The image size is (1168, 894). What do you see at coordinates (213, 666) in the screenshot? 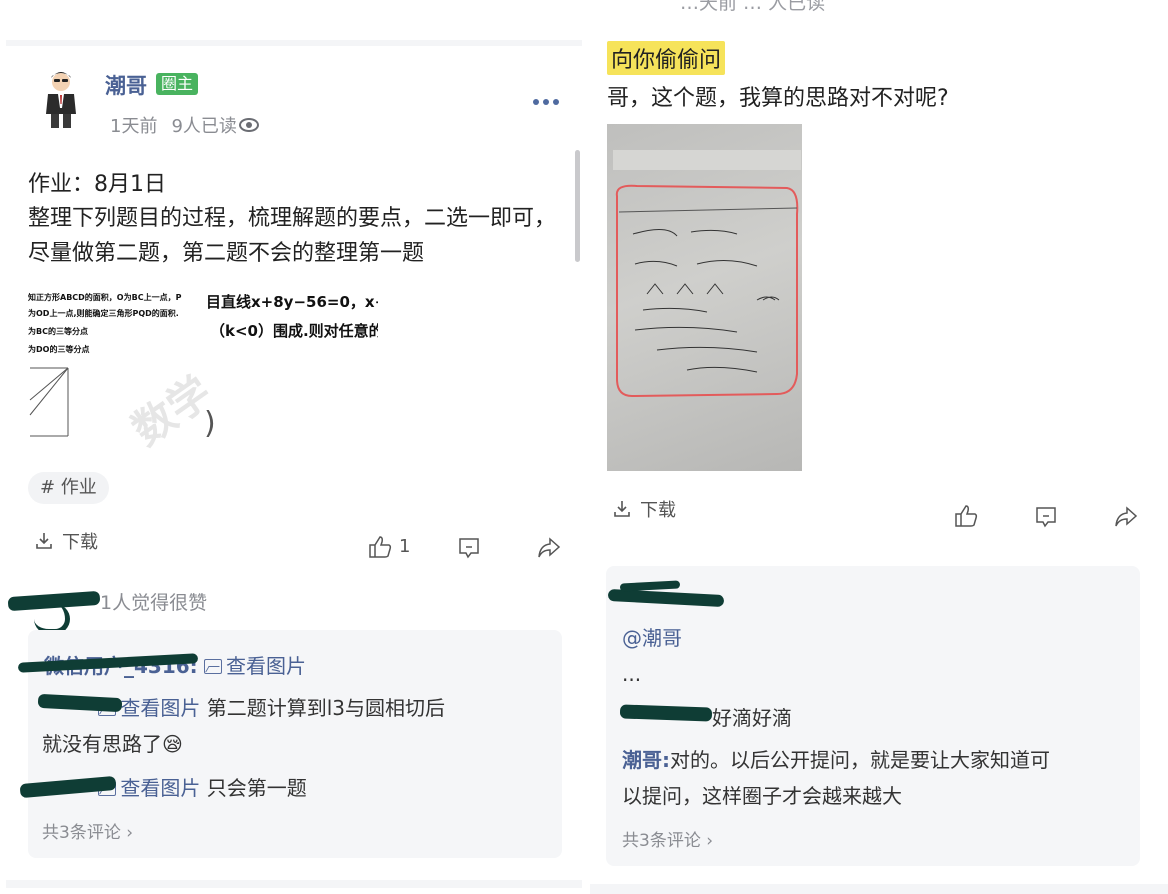
I see `image-icon` at bounding box center [213, 666].